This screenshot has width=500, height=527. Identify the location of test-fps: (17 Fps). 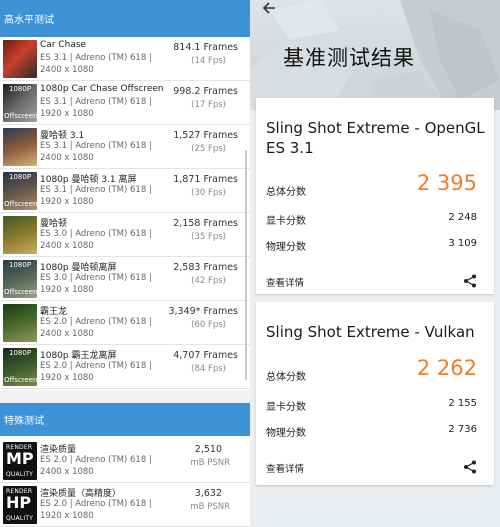
(208, 105).